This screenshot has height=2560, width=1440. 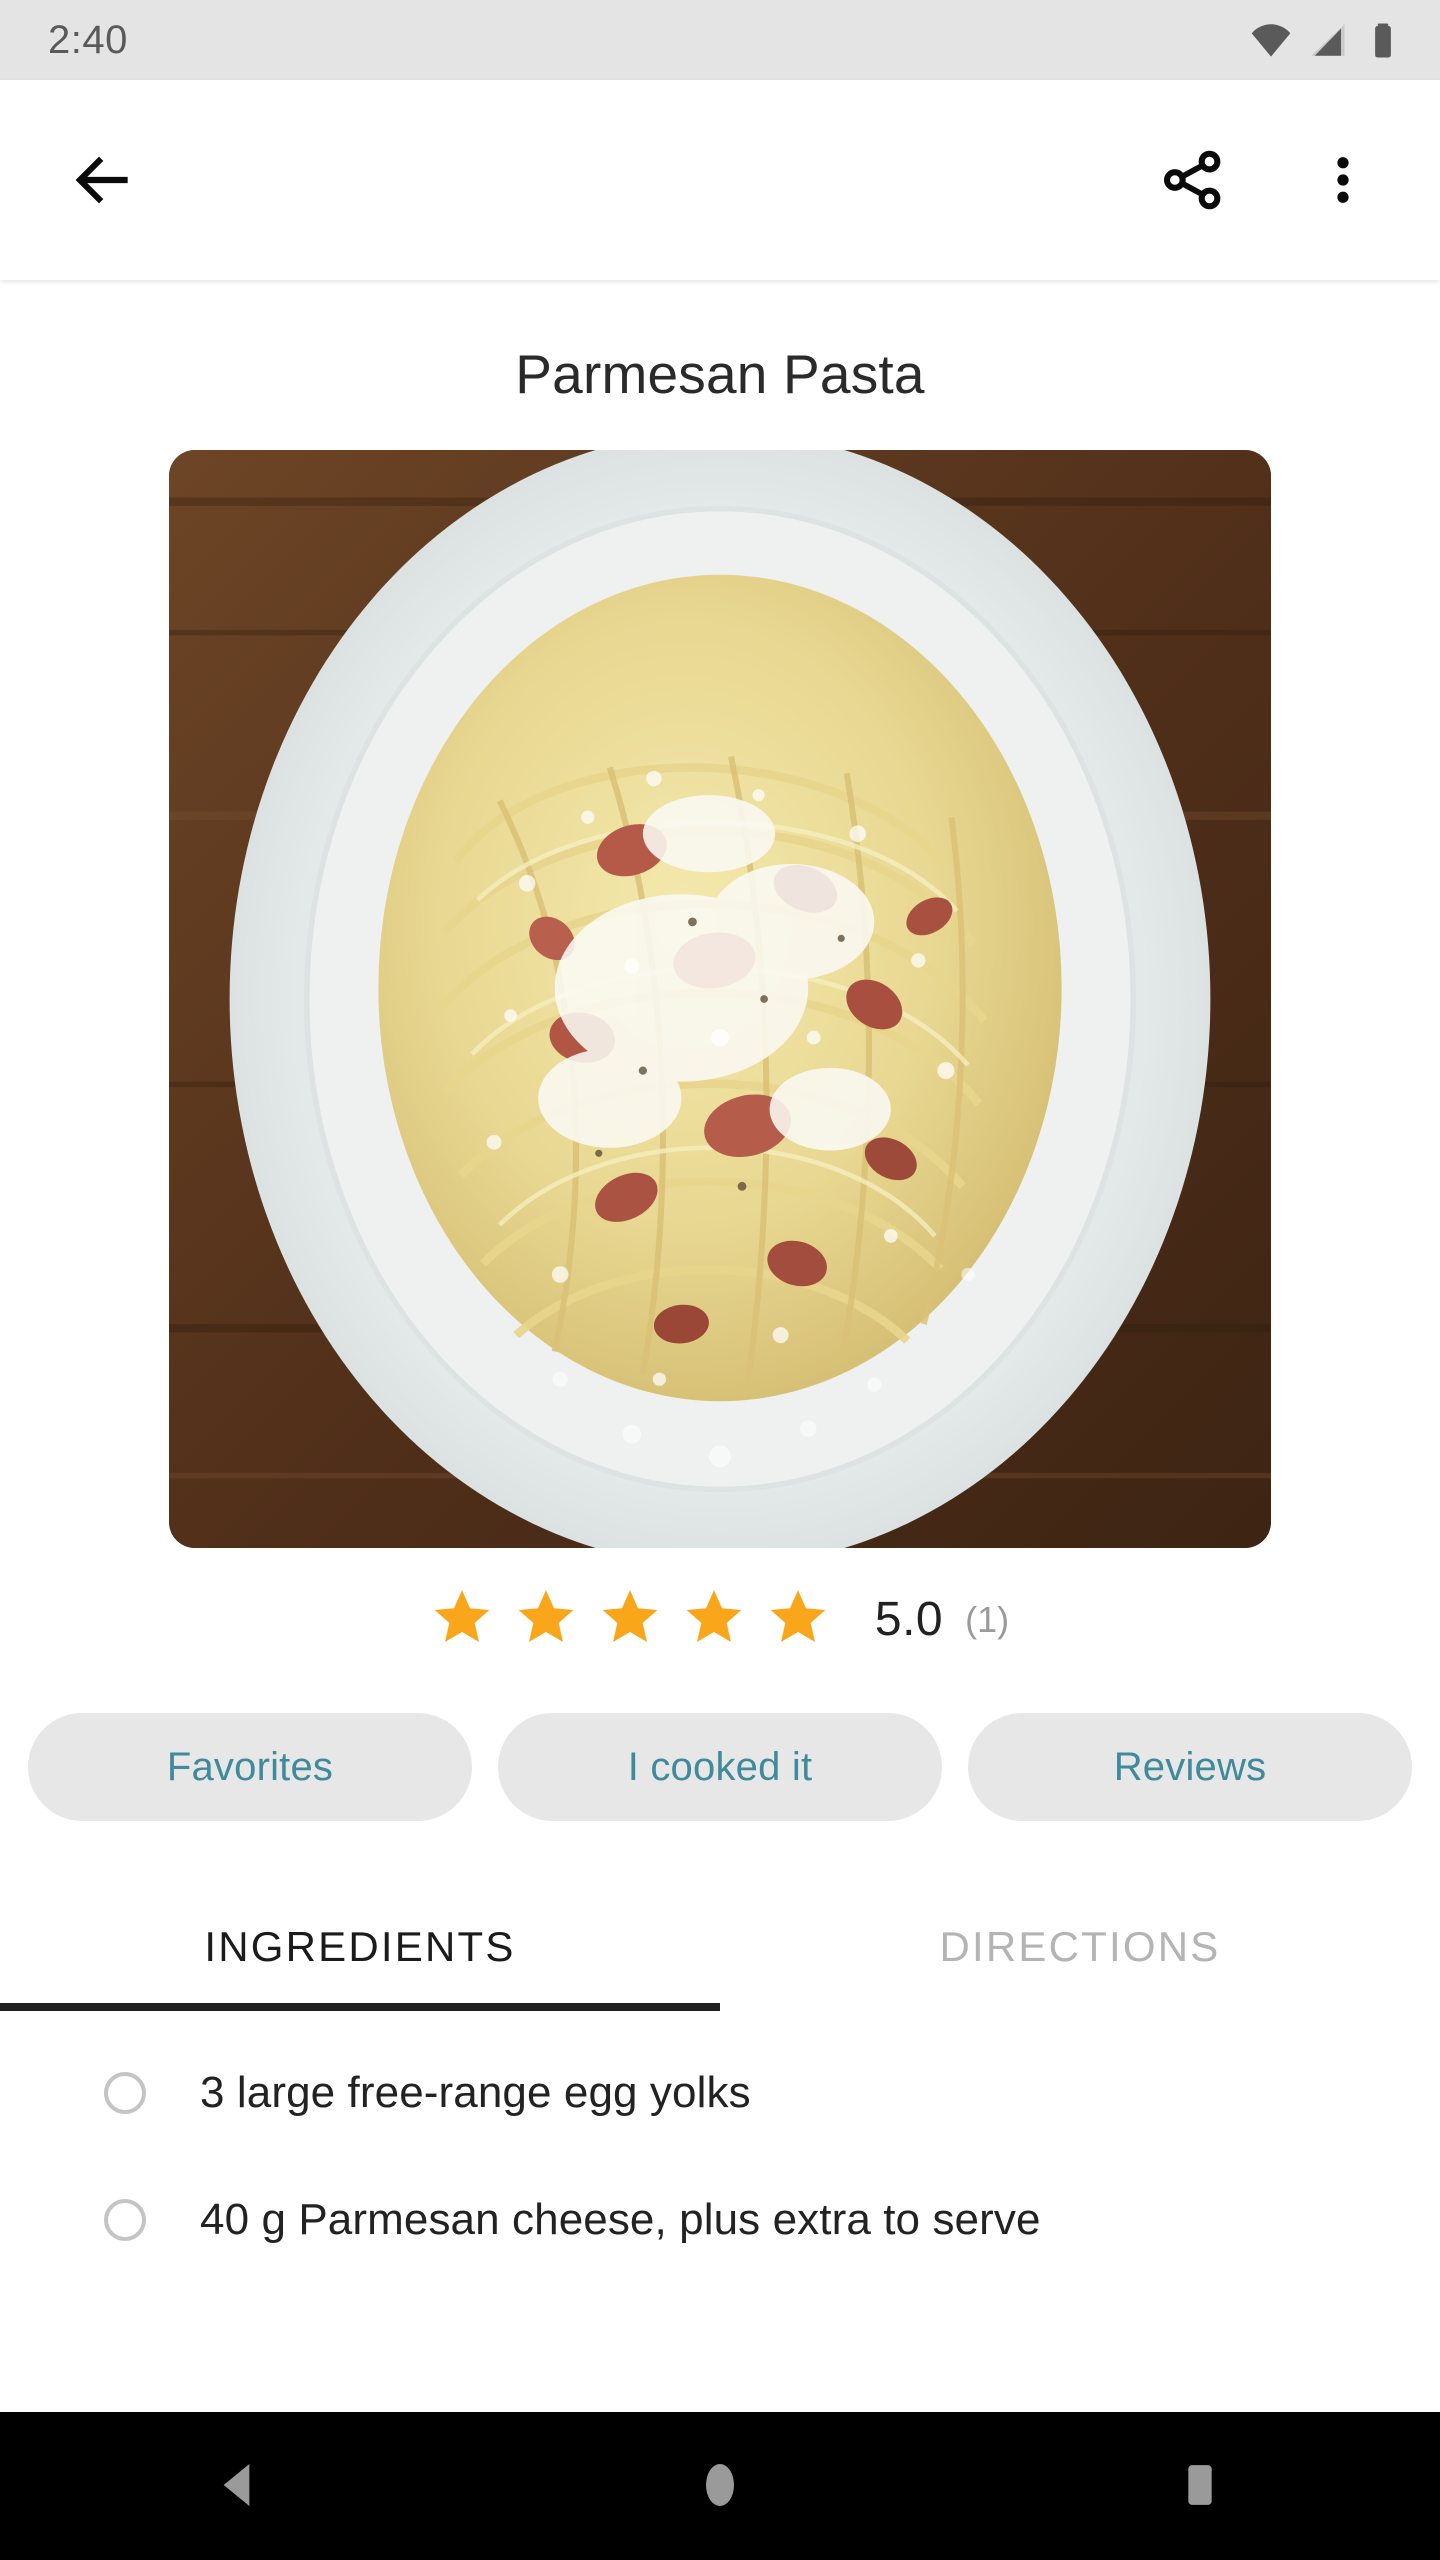 What do you see at coordinates (720, 374) in the screenshot?
I see `page-title: Parmesan Pasta` at bounding box center [720, 374].